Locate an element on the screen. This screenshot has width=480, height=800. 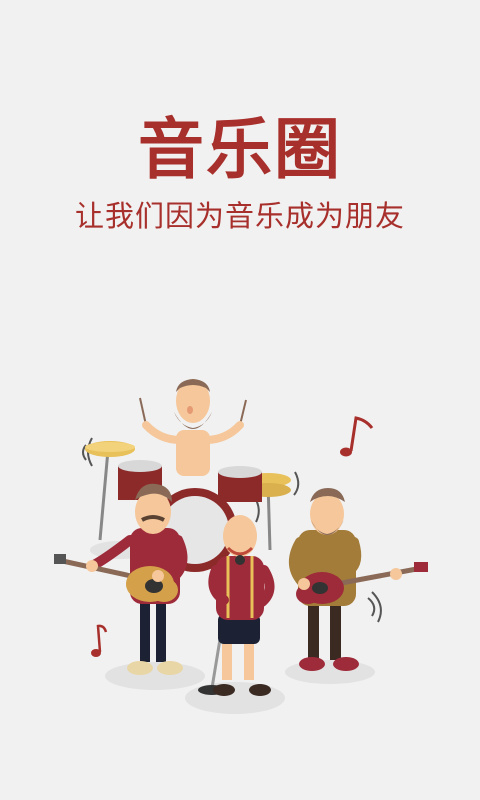
drummer is located at coordinates (193, 427).